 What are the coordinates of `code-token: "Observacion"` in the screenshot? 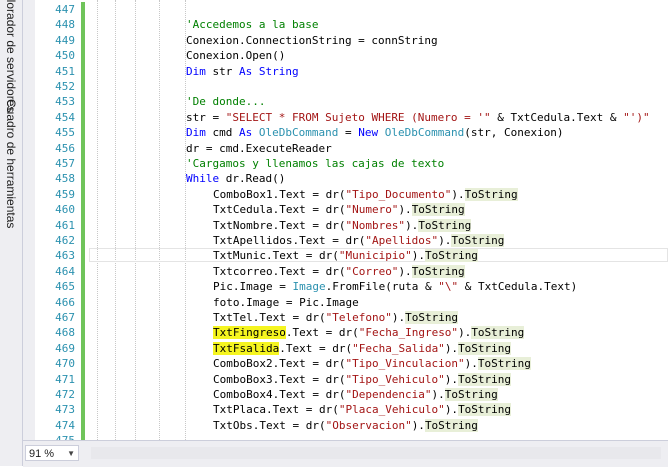 It's located at (368, 425).